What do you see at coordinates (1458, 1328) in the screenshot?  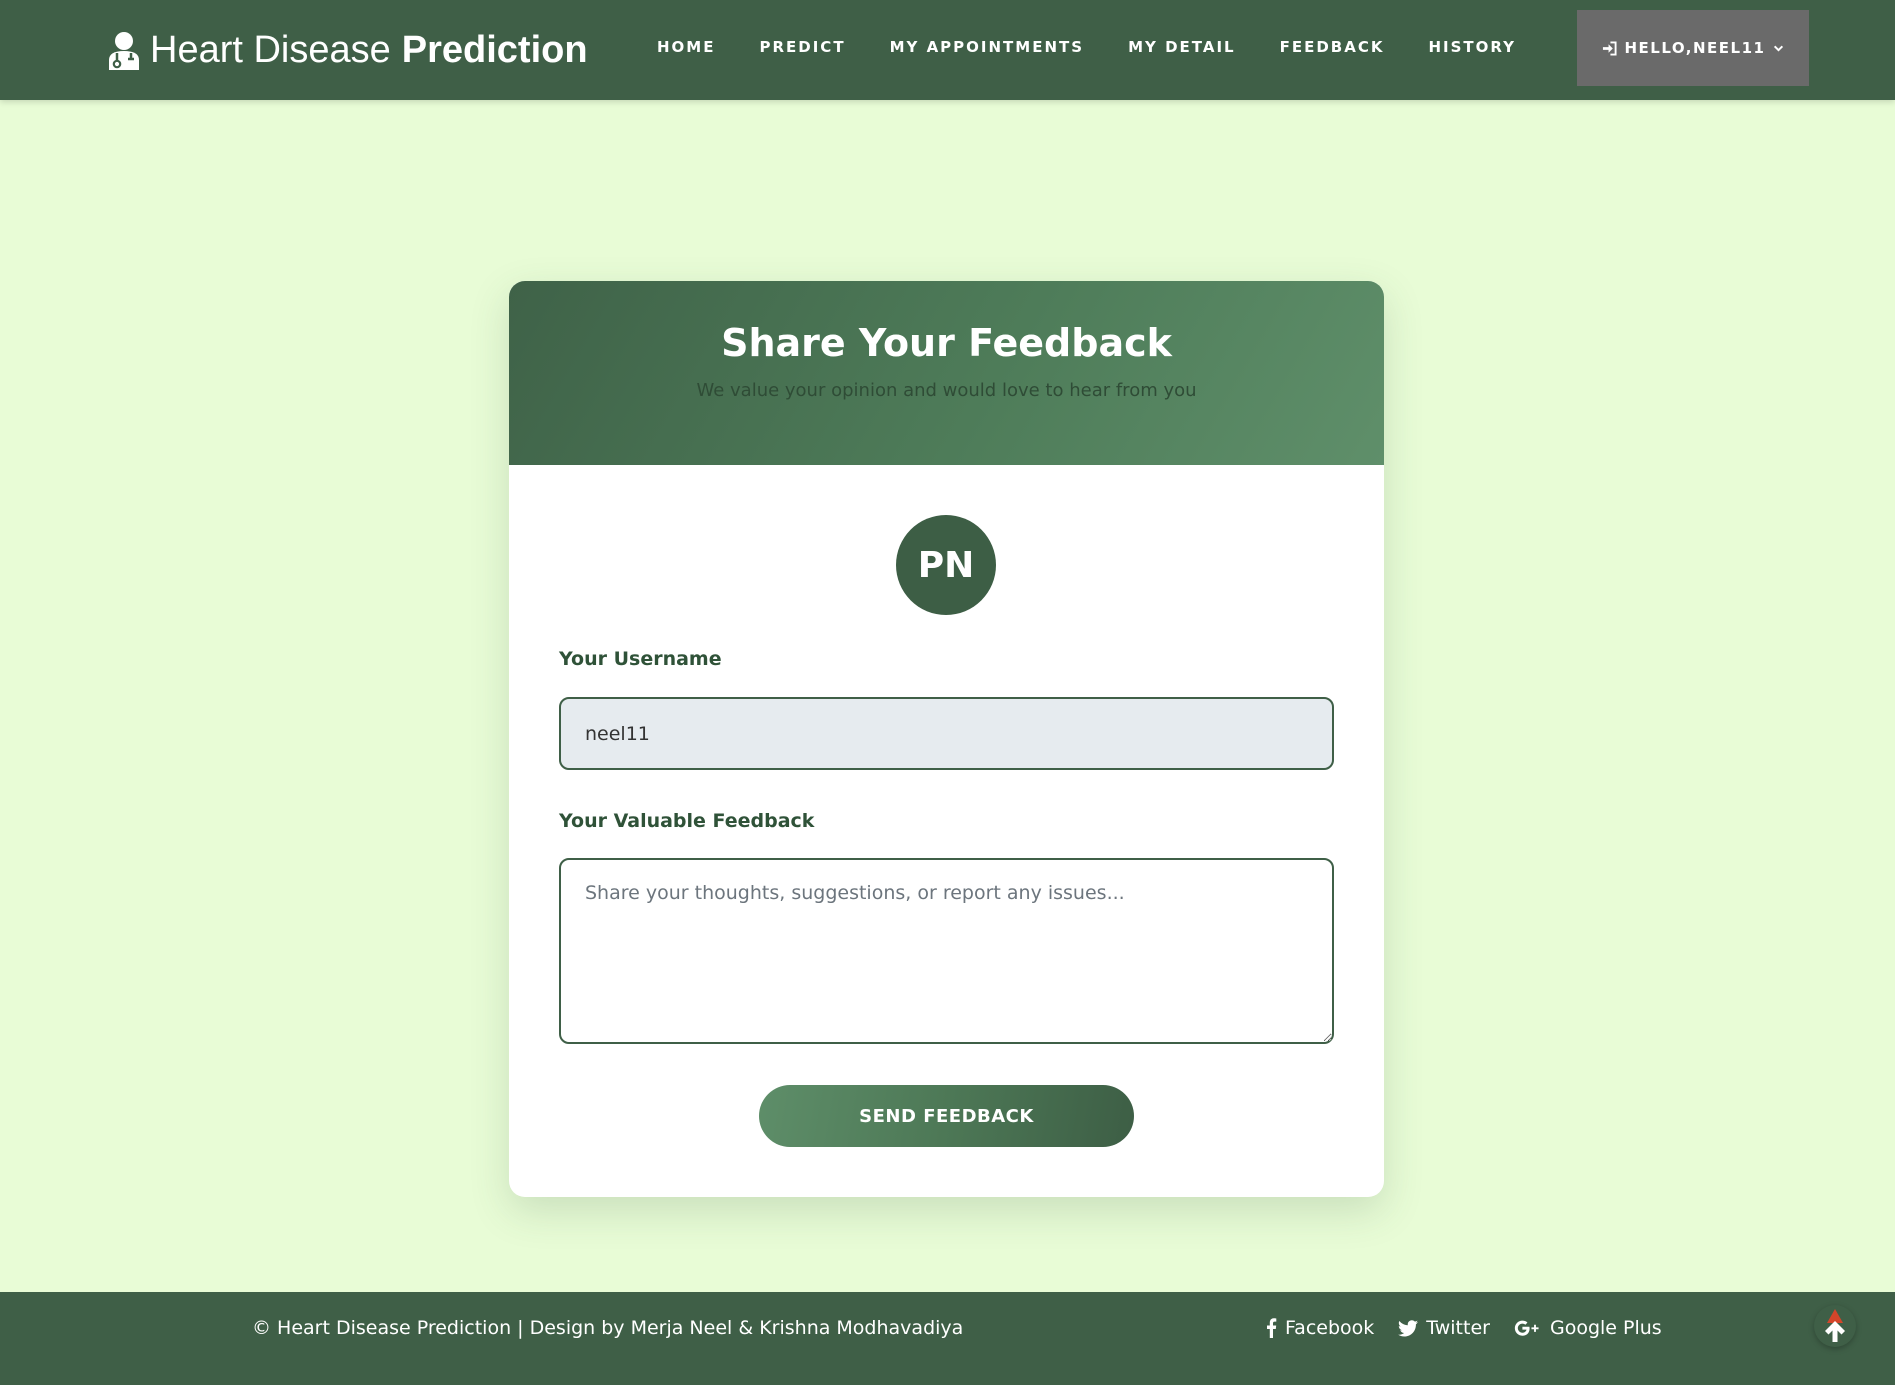 I see `social-twitter-label: Twitter` at bounding box center [1458, 1328].